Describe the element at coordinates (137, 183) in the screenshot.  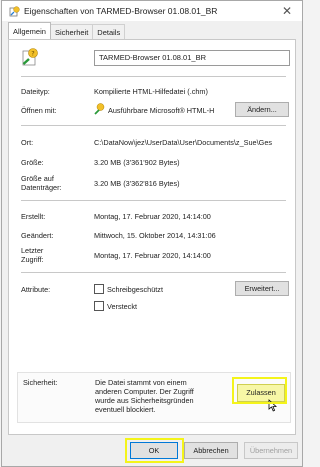
I see `size-on-disk-value: 3.20 MB (3'362'816 Bytes)` at that location.